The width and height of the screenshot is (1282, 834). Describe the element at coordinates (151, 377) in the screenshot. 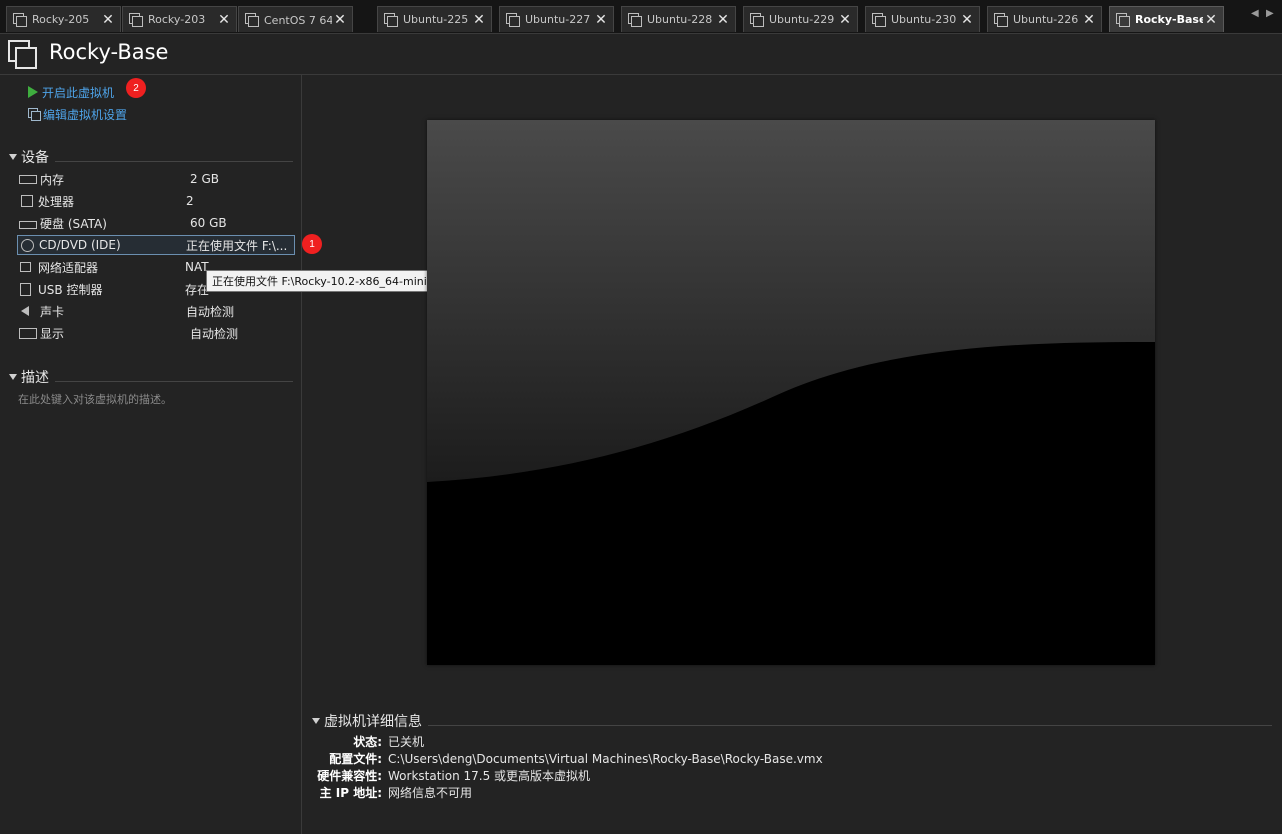

I see `description-section-header: 描述` at that location.